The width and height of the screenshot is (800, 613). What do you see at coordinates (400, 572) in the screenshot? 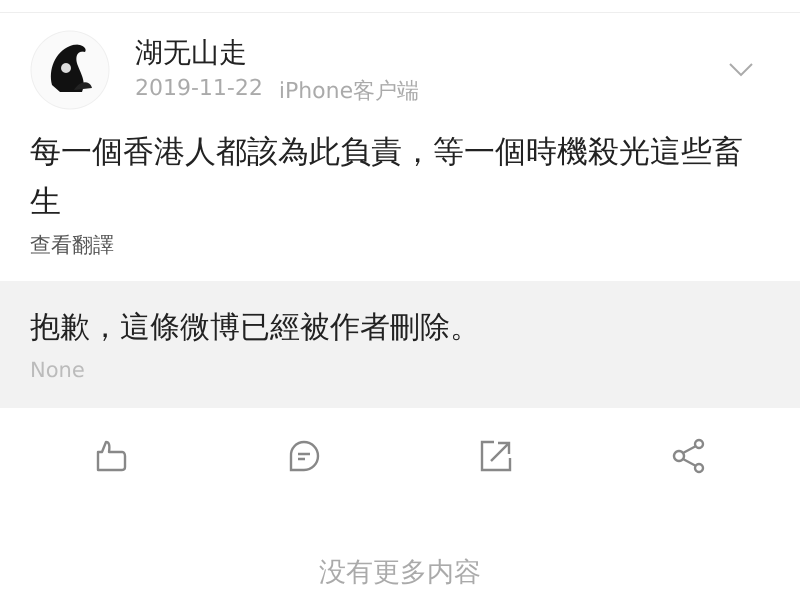
I see `end-of-content-text: 没有更多内容` at bounding box center [400, 572].